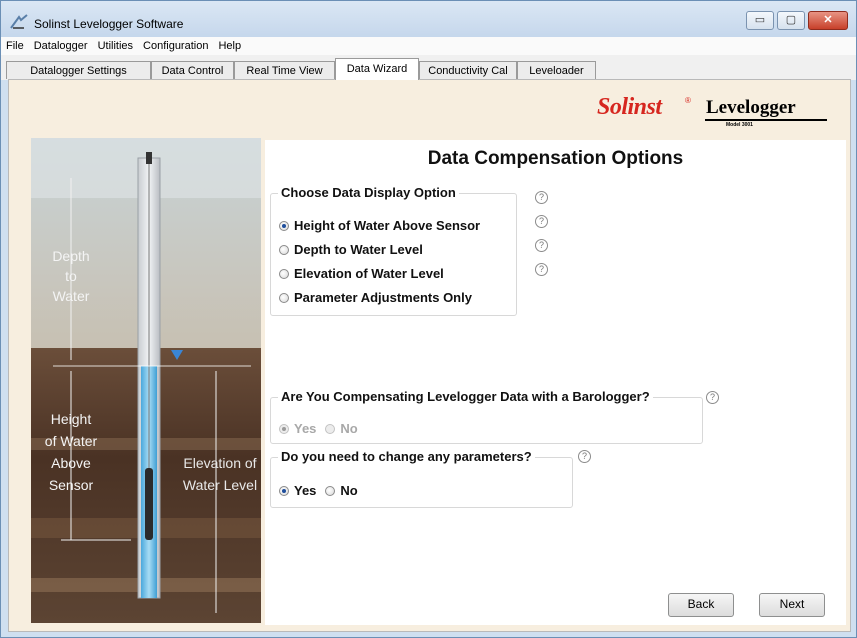 This screenshot has height=638, width=857. Describe the element at coordinates (368, 192) in the screenshot. I see `display-option-legend: Choose Data Display Option` at that location.